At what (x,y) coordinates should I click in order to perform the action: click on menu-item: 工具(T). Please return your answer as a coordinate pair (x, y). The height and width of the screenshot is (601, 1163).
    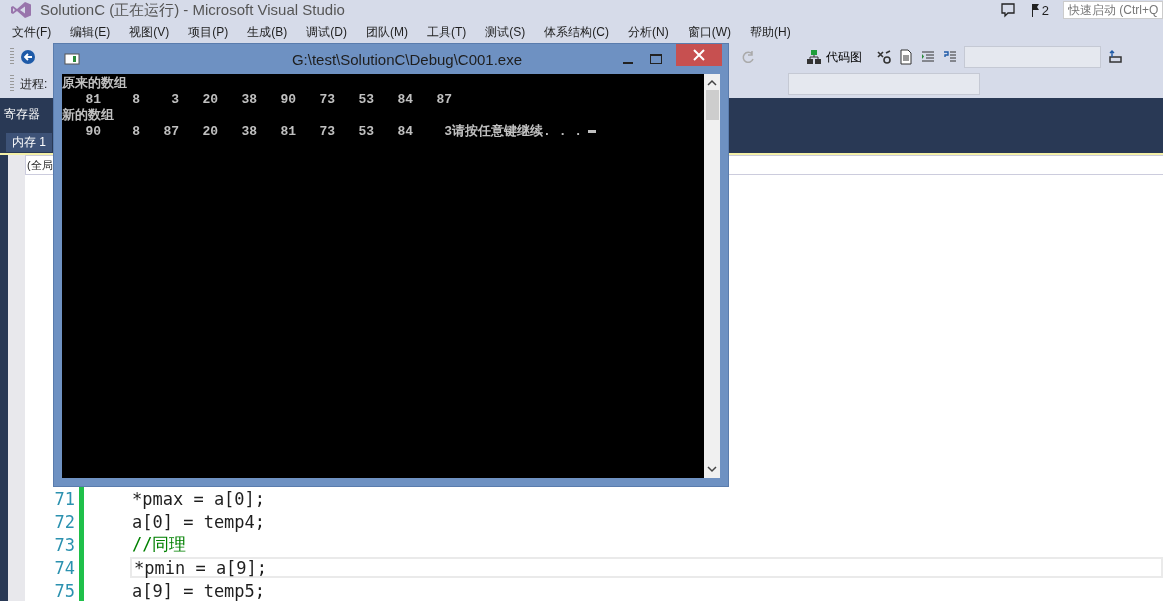
    Looking at the image, I should click on (447, 32).